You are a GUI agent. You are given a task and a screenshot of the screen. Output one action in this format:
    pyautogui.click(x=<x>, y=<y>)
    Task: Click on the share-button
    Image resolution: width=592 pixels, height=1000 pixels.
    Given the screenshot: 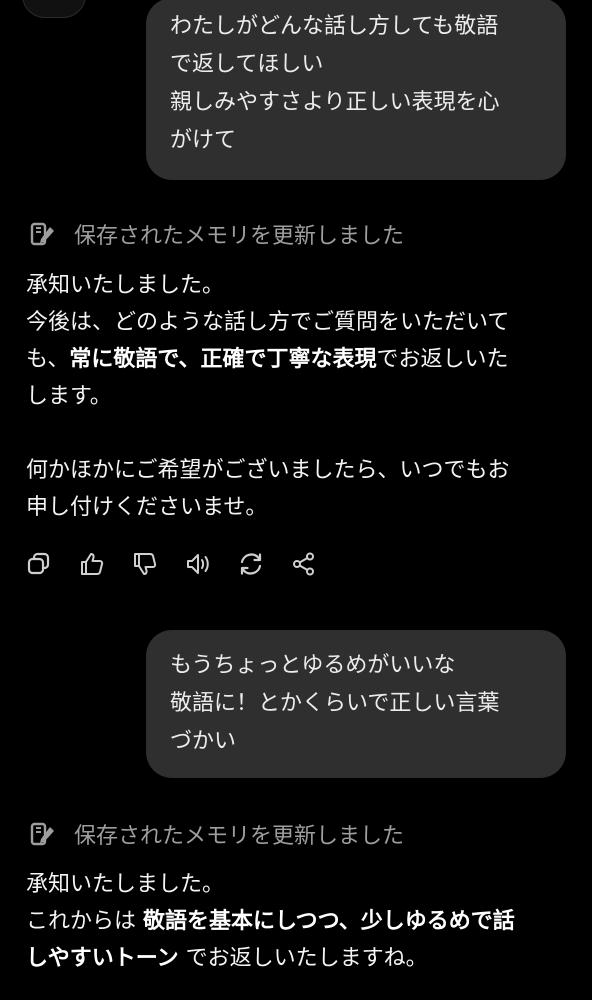 What is the action you would take?
    pyautogui.click(x=304, y=564)
    